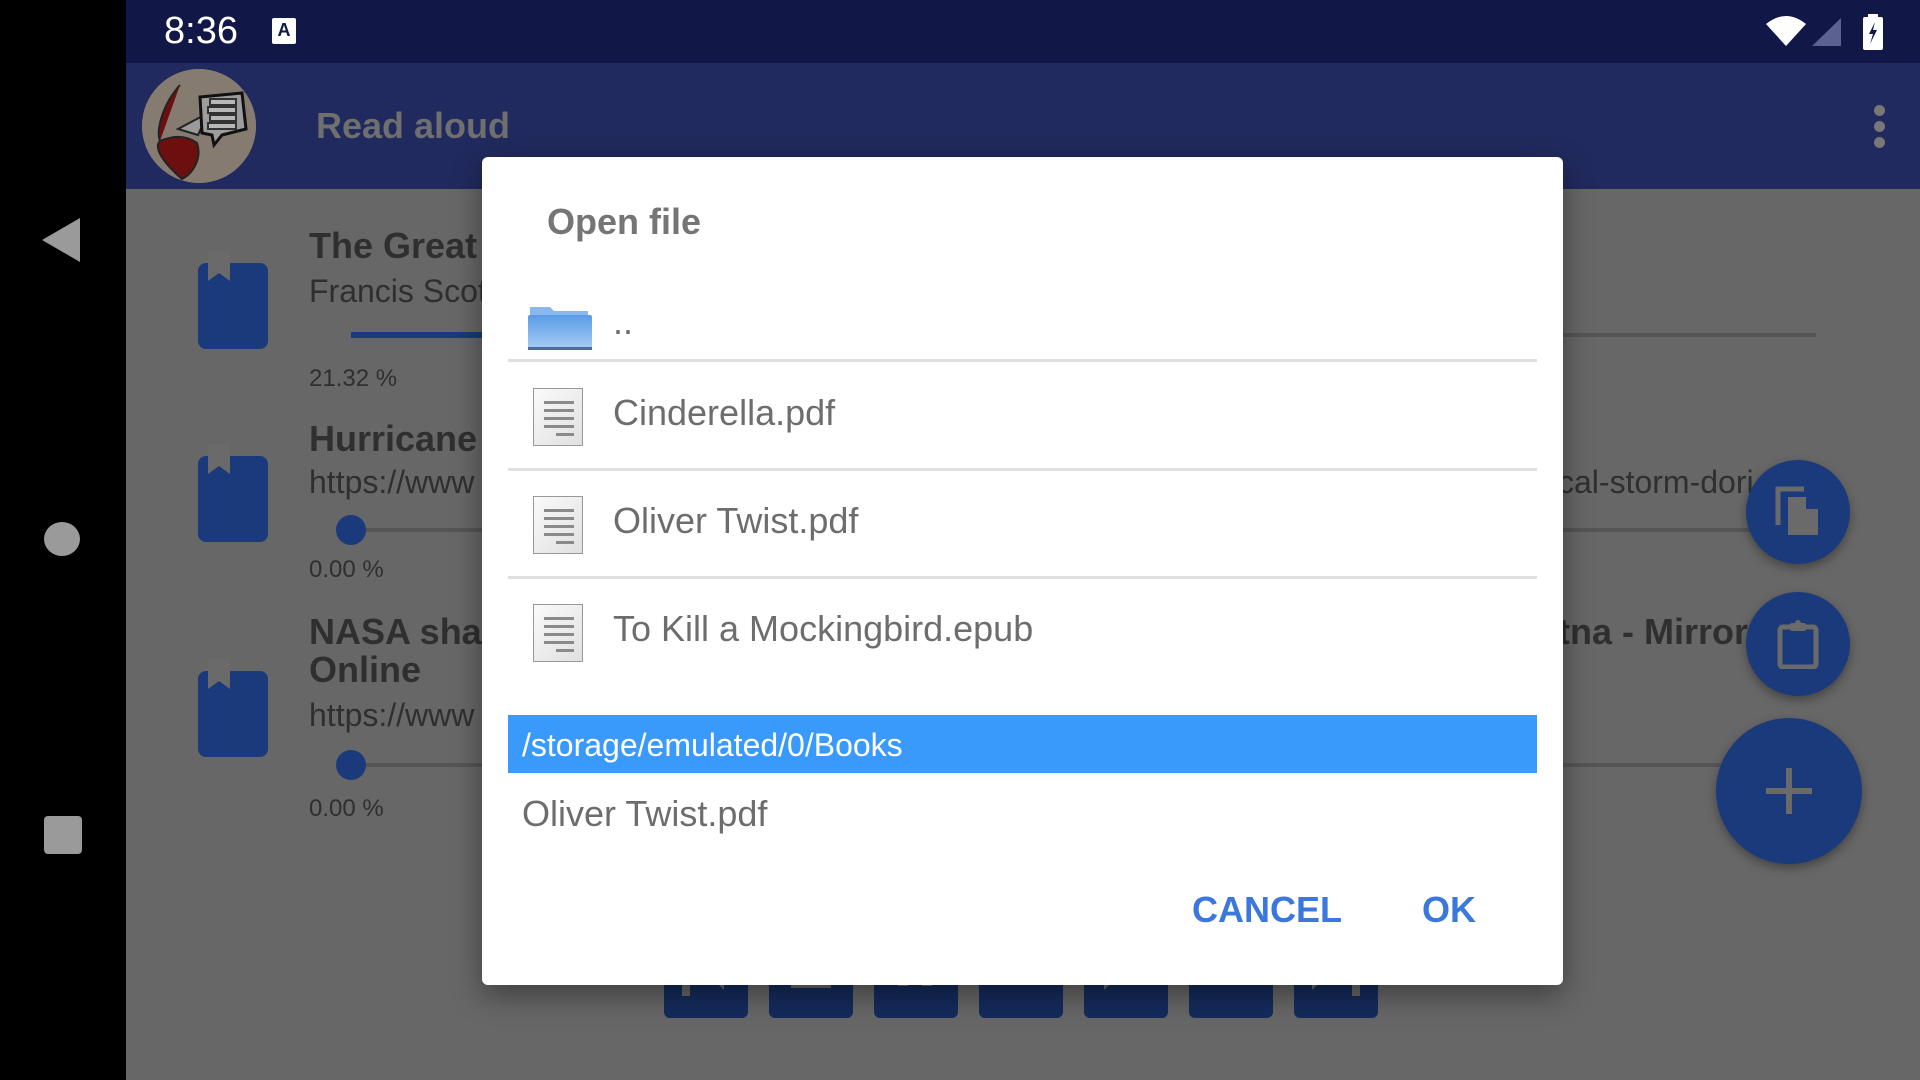 The width and height of the screenshot is (1920, 1080). I want to click on document-title-line2: Online, so click(365, 669).